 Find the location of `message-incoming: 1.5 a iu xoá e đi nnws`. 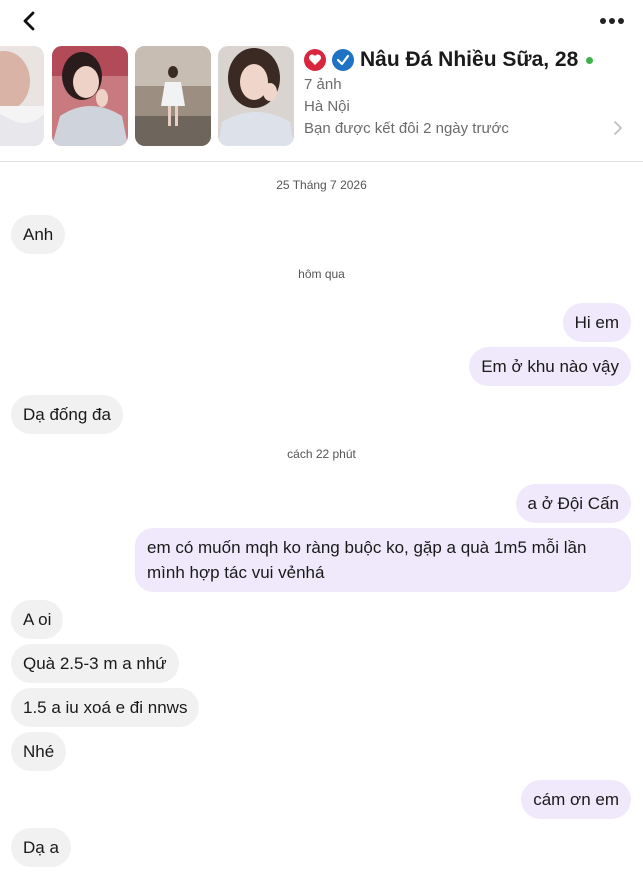

message-incoming: 1.5 a iu xoá e đi nnws is located at coordinates (105, 707).